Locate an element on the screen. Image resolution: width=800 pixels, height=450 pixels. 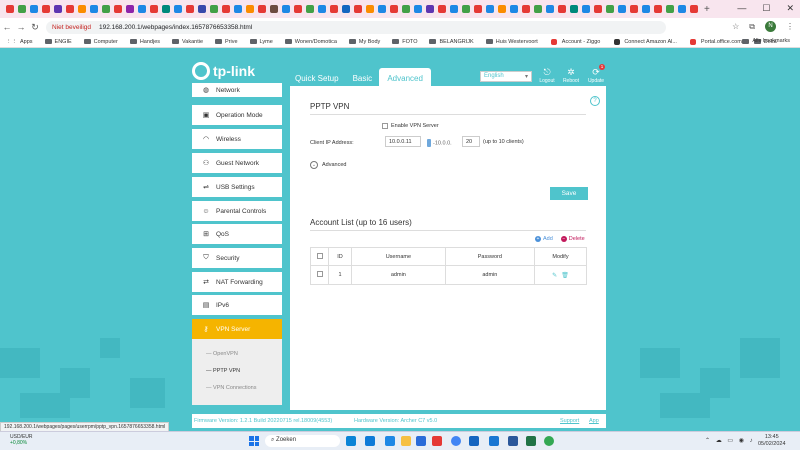
bookmark-item: My Body is located at coordinates (364, 42).